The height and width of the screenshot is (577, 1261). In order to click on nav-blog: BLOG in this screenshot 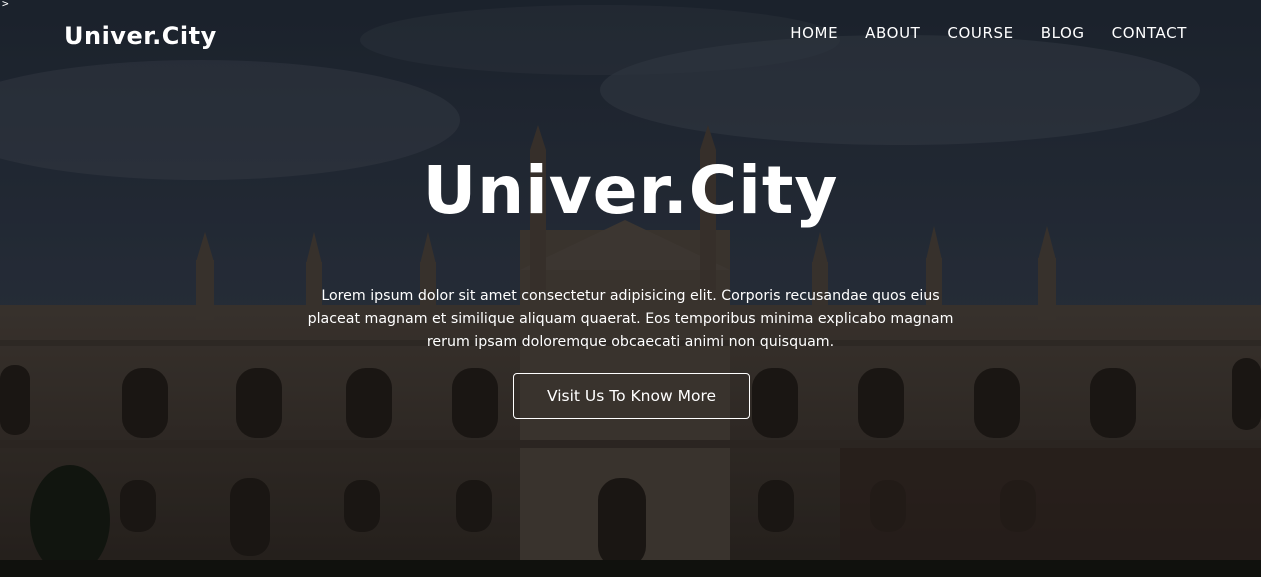, I will do `click(1063, 33)`.